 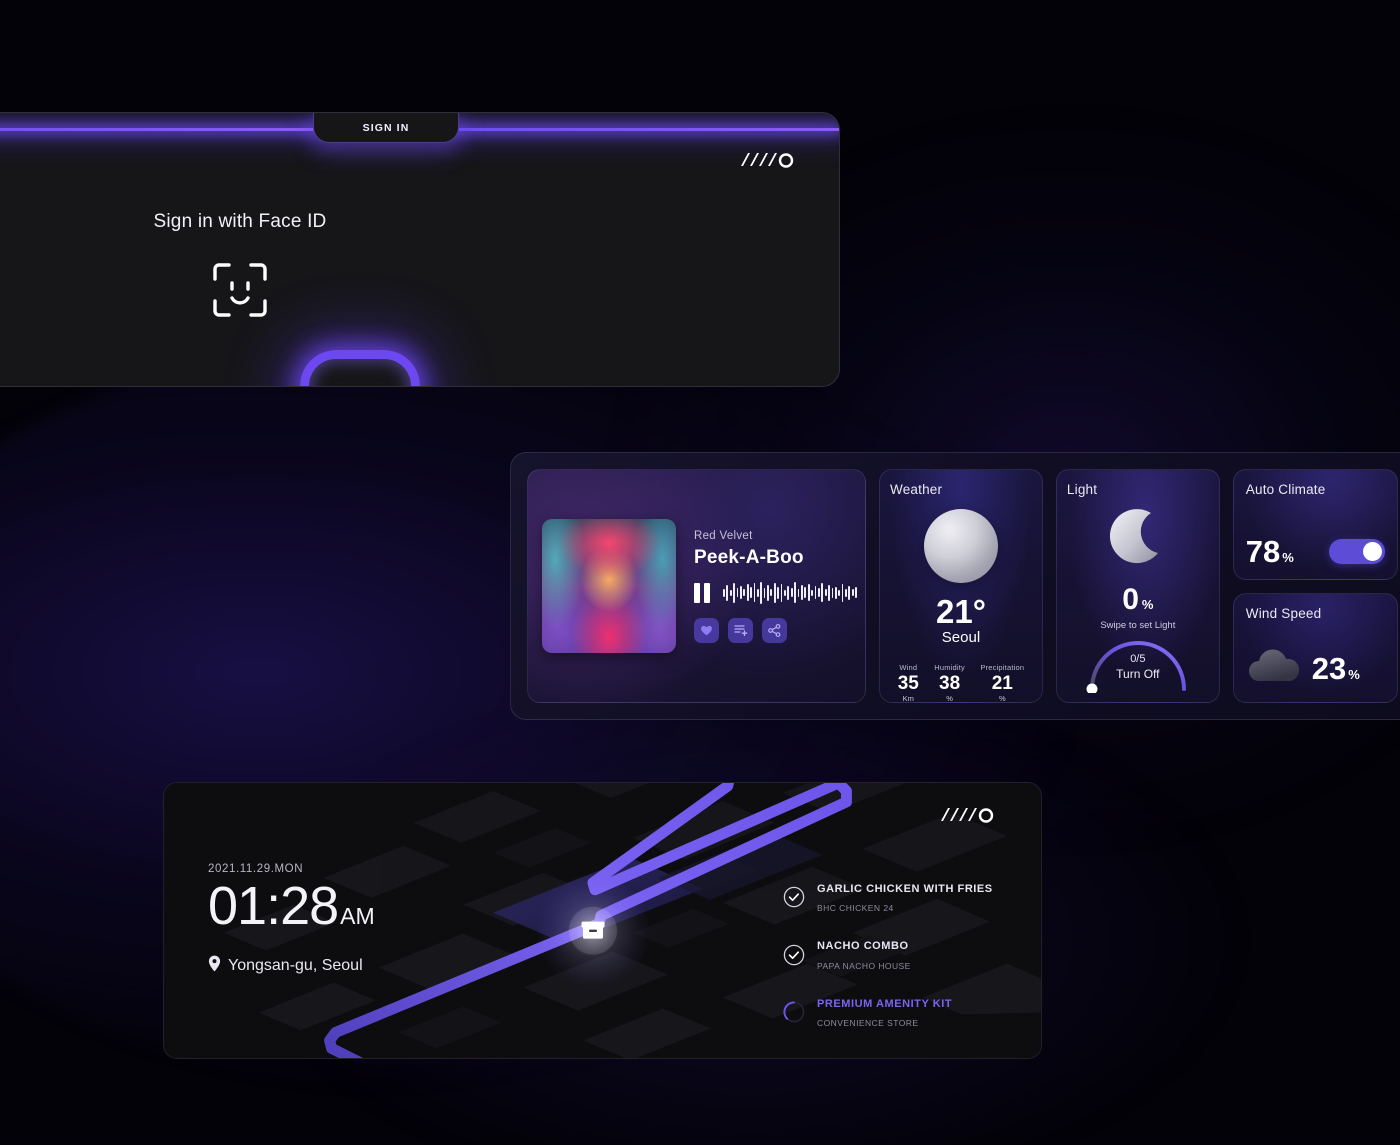 What do you see at coordinates (1354, 674) in the screenshot?
I see `wind-speed-unit: %` at bounding box center [1354, 674].